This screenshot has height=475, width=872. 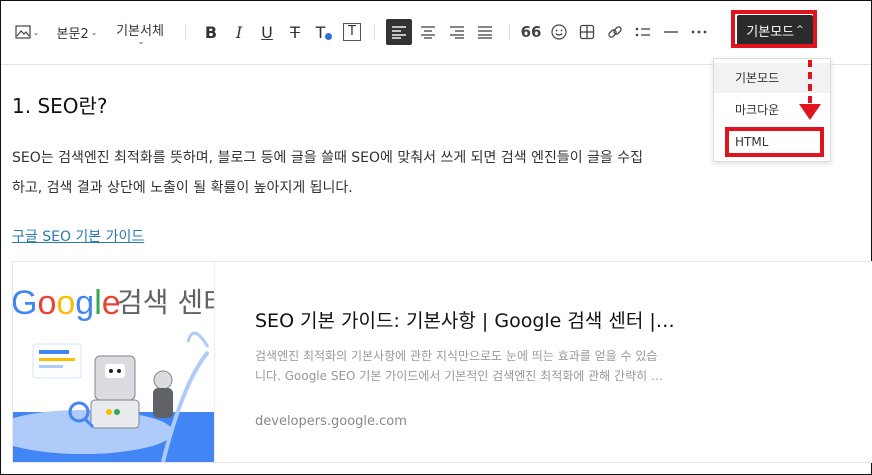 I want to click on color-dot-icon, so click(x=329, y=36).